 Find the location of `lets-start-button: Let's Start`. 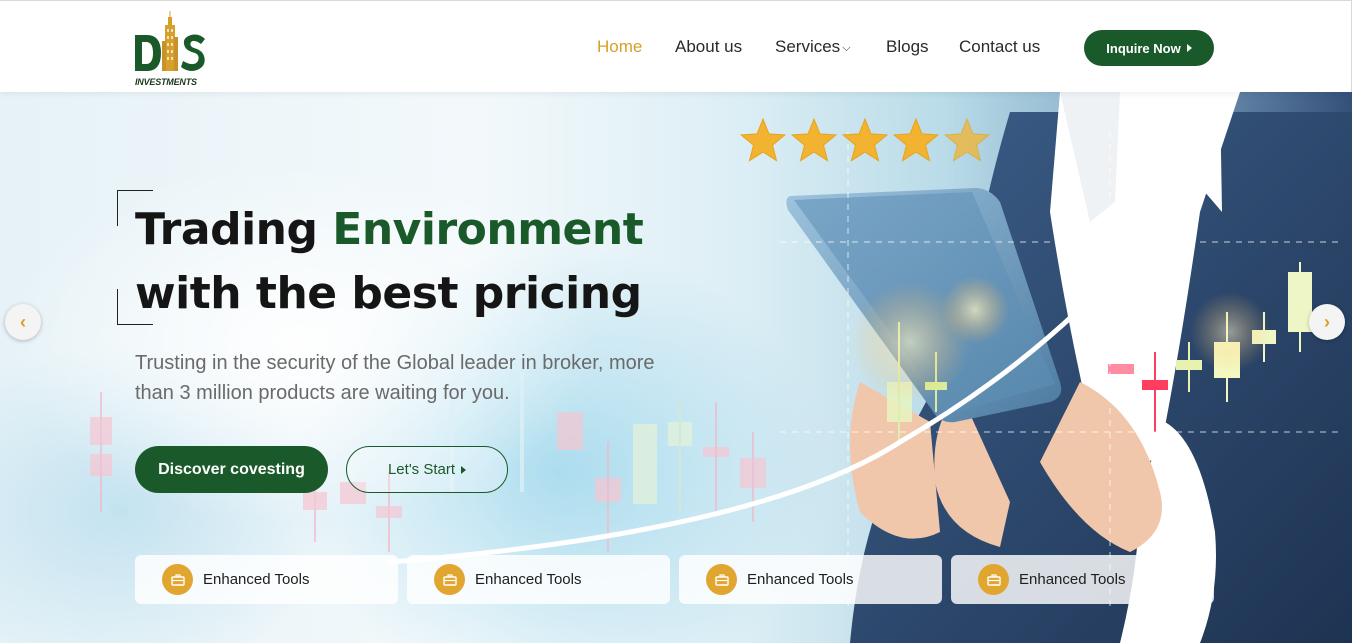

lets-start-button: Let's Start is located at coordinates (427, 469).